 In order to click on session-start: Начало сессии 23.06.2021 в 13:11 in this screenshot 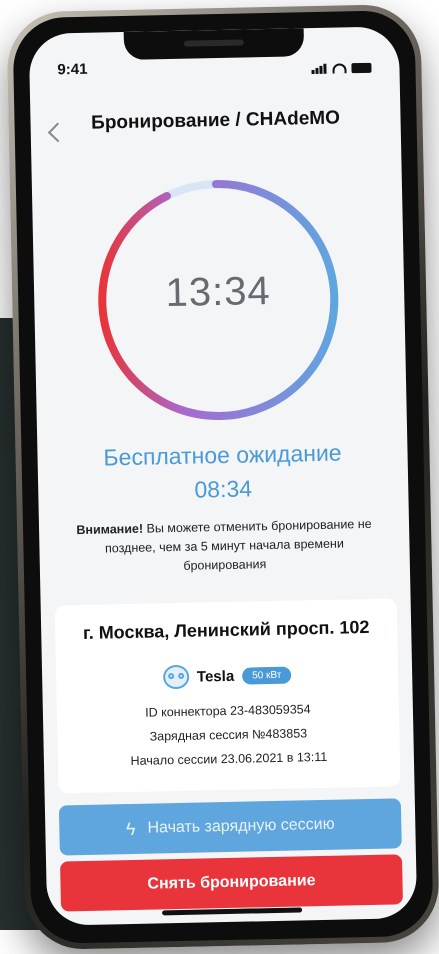, I will do `click(229, 758)`.